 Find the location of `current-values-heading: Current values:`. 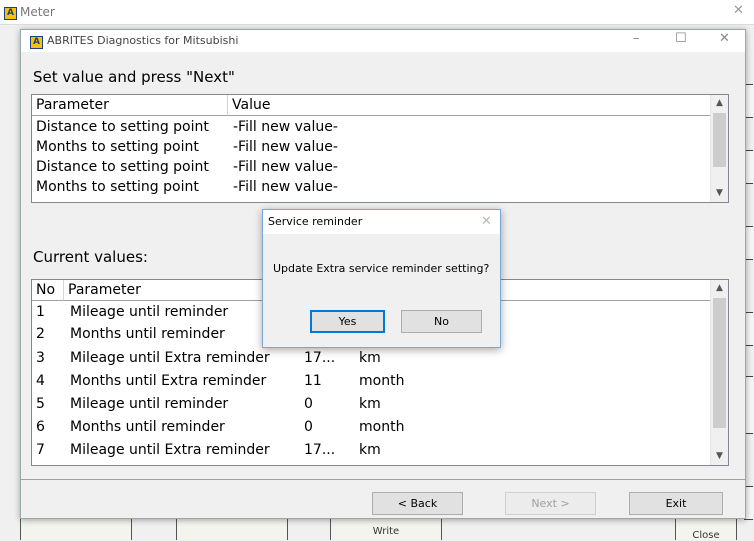

current-values-heading: Current values: is located at coordinates (90, 257).